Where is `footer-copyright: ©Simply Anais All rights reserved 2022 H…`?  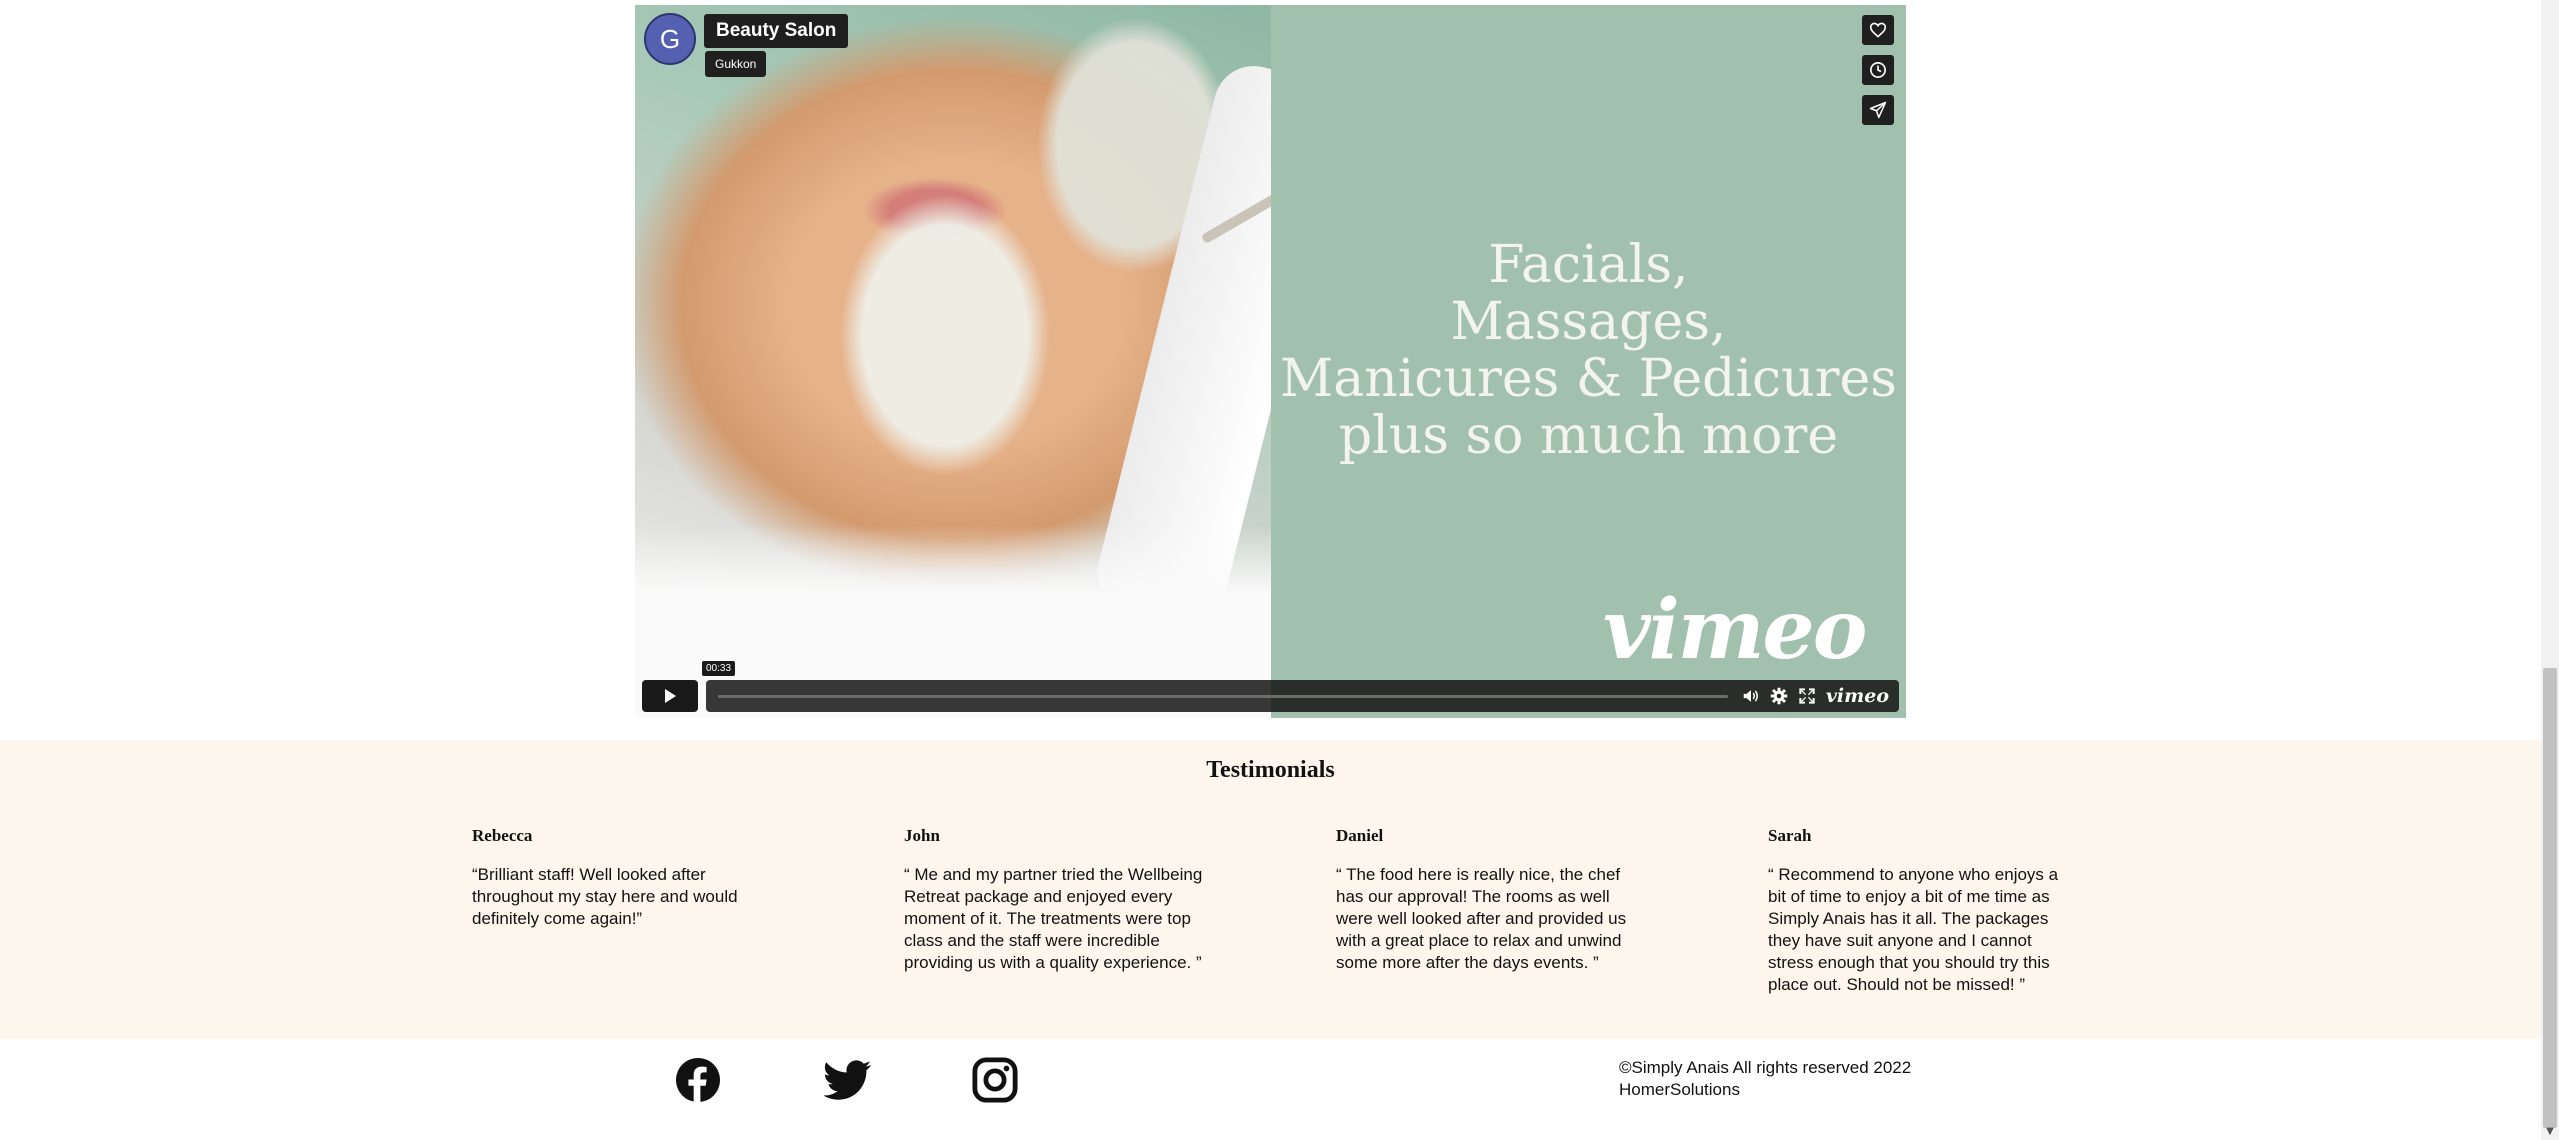
footer-copyright: ©Simply Anais All rights reserved 2022 H… is located at coordinates (1765, 1079).